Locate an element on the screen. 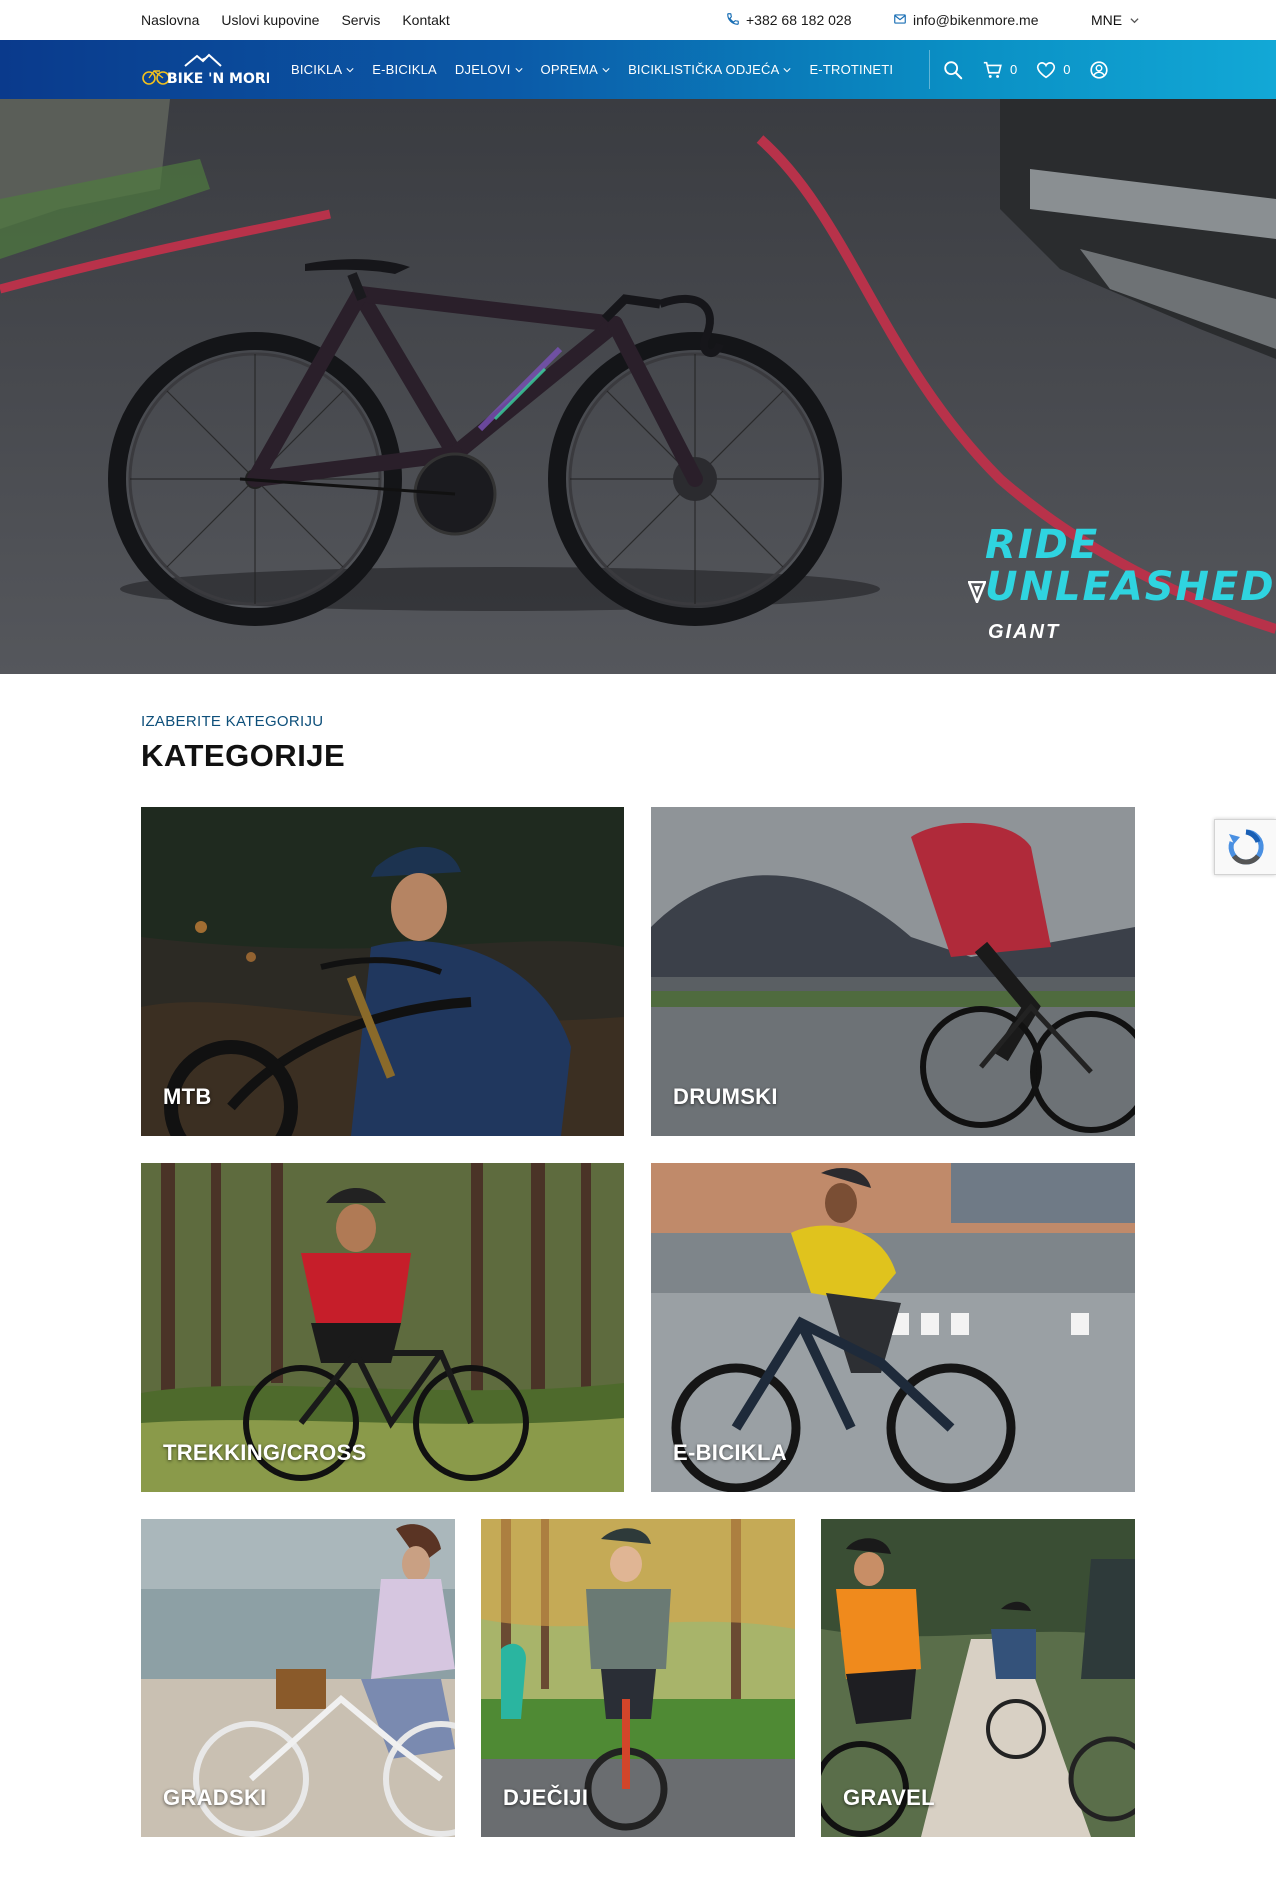 The height and width of the screenshot is (1900, 1276). account-button is located at coordinates (1099, 70).